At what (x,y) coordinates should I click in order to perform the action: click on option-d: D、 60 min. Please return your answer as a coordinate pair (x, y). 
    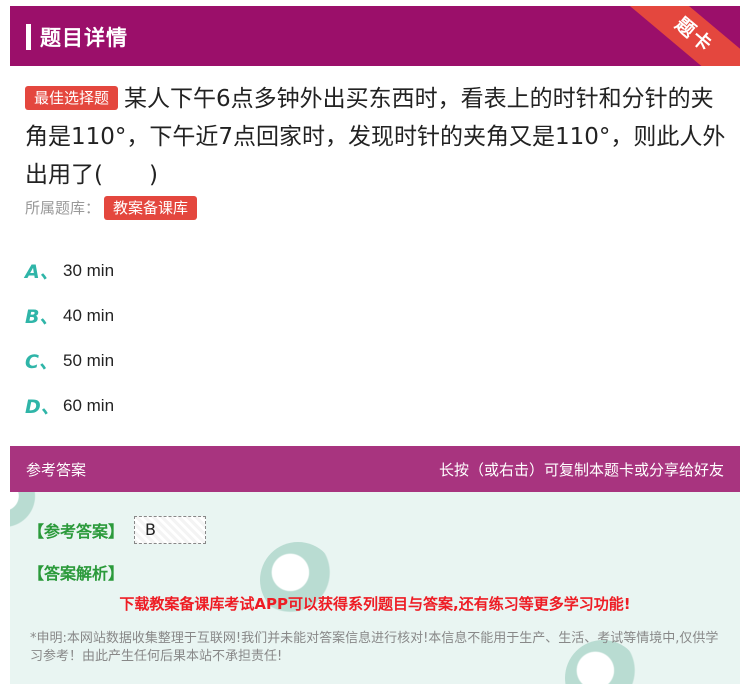
    Looking at the image, I should click on (69, 405).